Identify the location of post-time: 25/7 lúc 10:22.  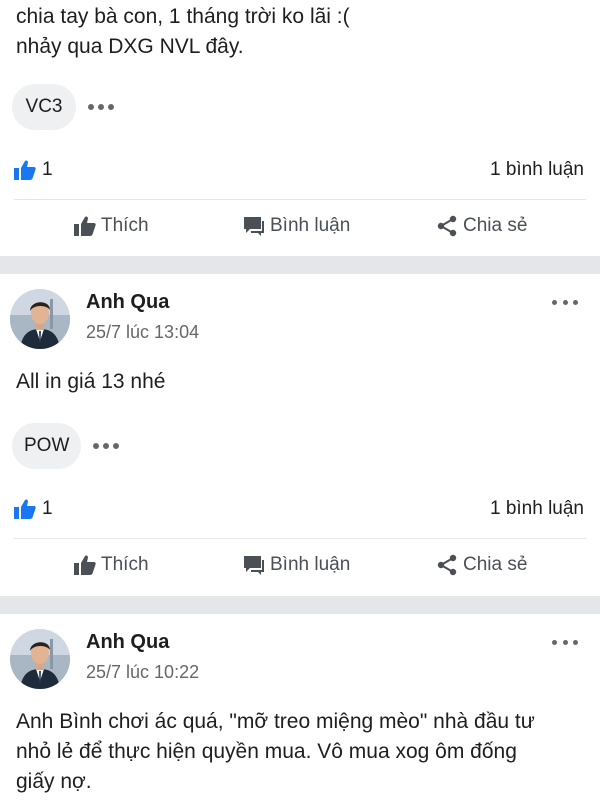
(142, 672).